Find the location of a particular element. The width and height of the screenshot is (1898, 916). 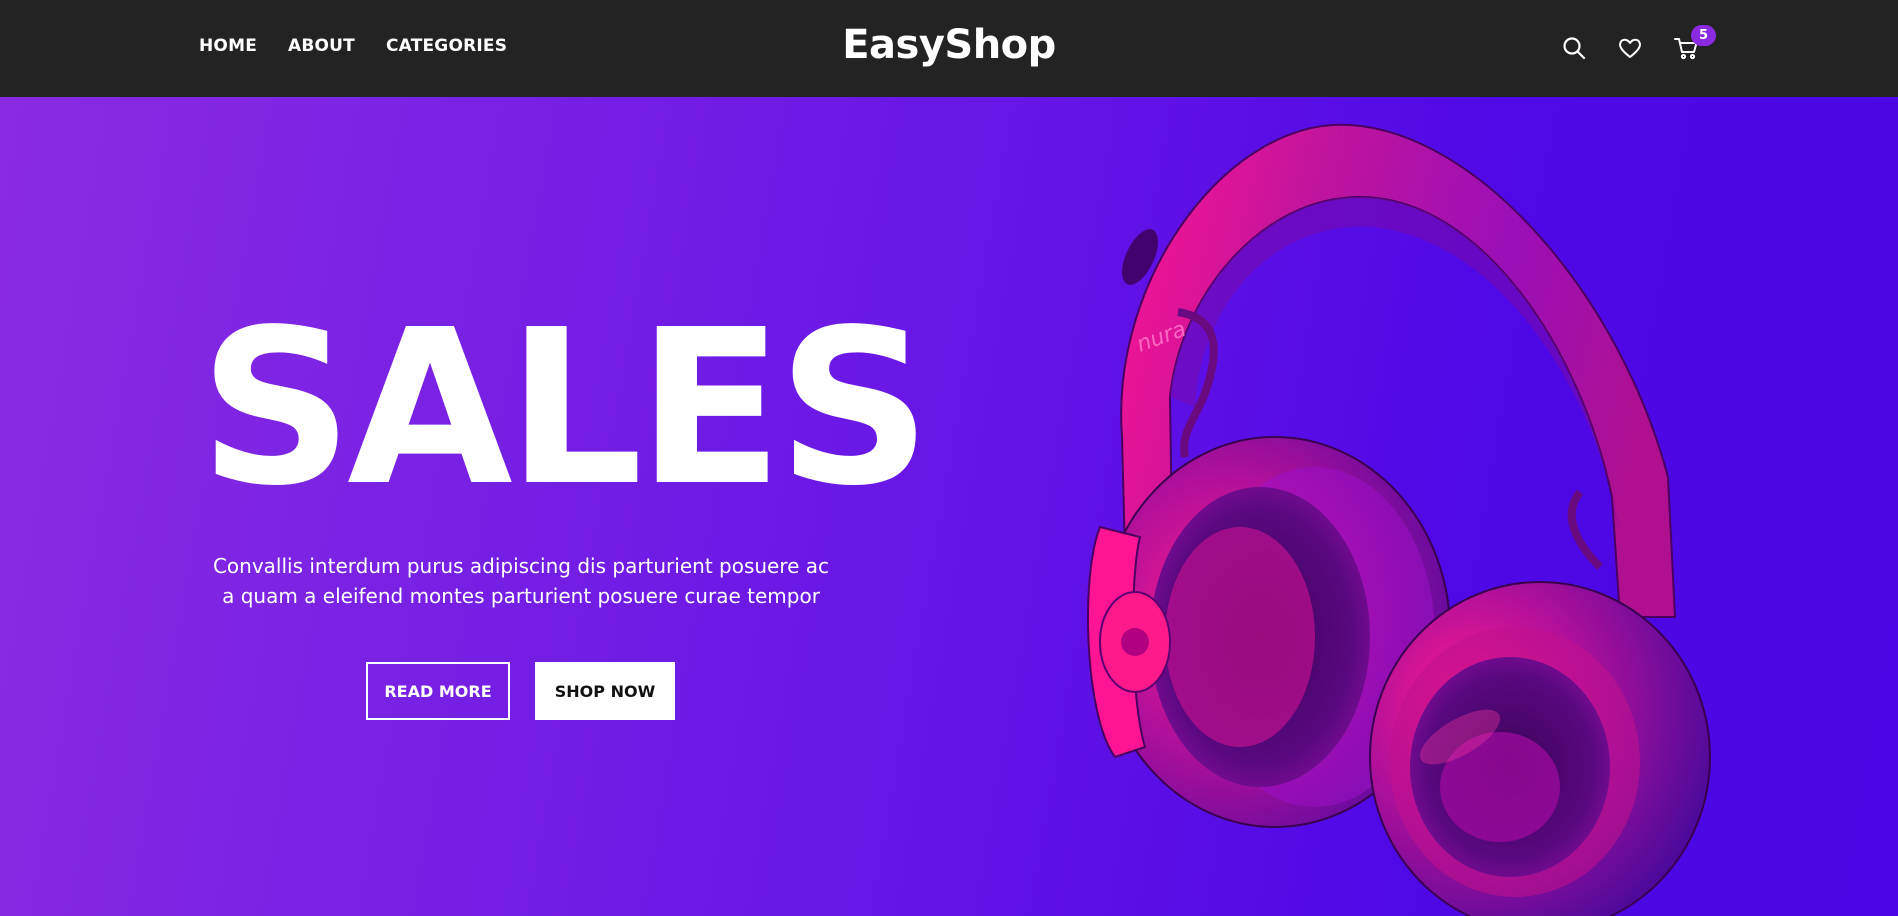

main-nav: HOME ABOUT CATEGORIES is located at coordinates (353, 46).